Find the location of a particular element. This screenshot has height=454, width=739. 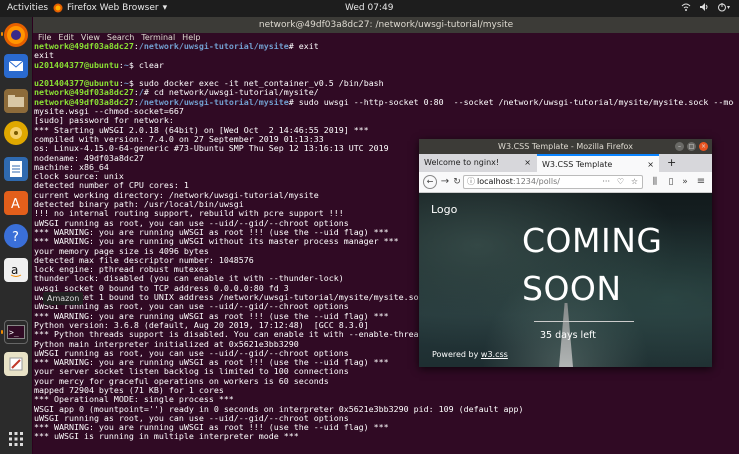

dock-item-amazon: a is located at coordinates (16, 270).